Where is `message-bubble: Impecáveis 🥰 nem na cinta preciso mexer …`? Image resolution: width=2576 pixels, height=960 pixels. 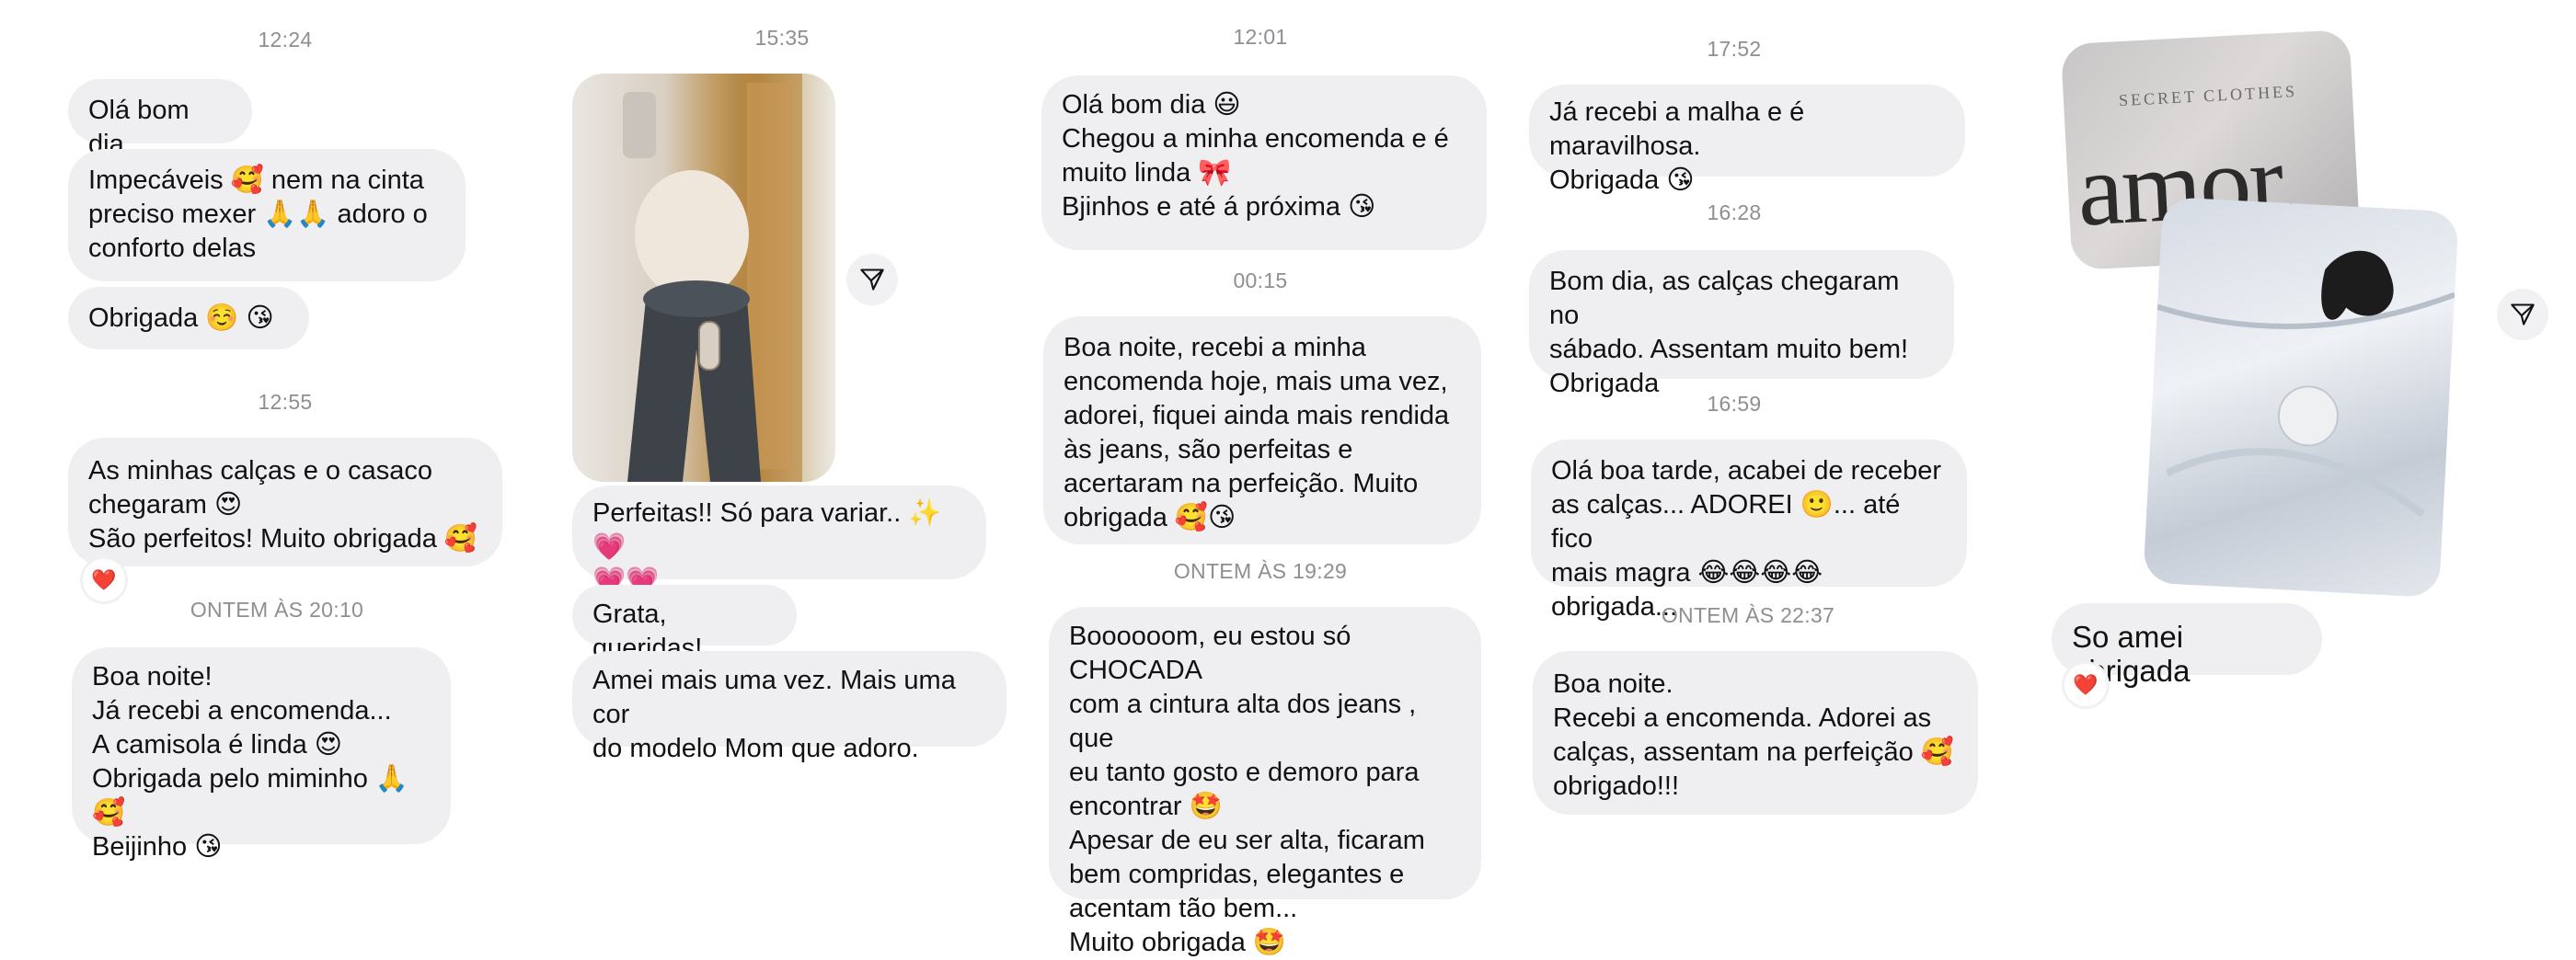
message-bubble: Impecáveis 🥰 nem na cinta preciso mexer … is located at coordinates (267, 215).